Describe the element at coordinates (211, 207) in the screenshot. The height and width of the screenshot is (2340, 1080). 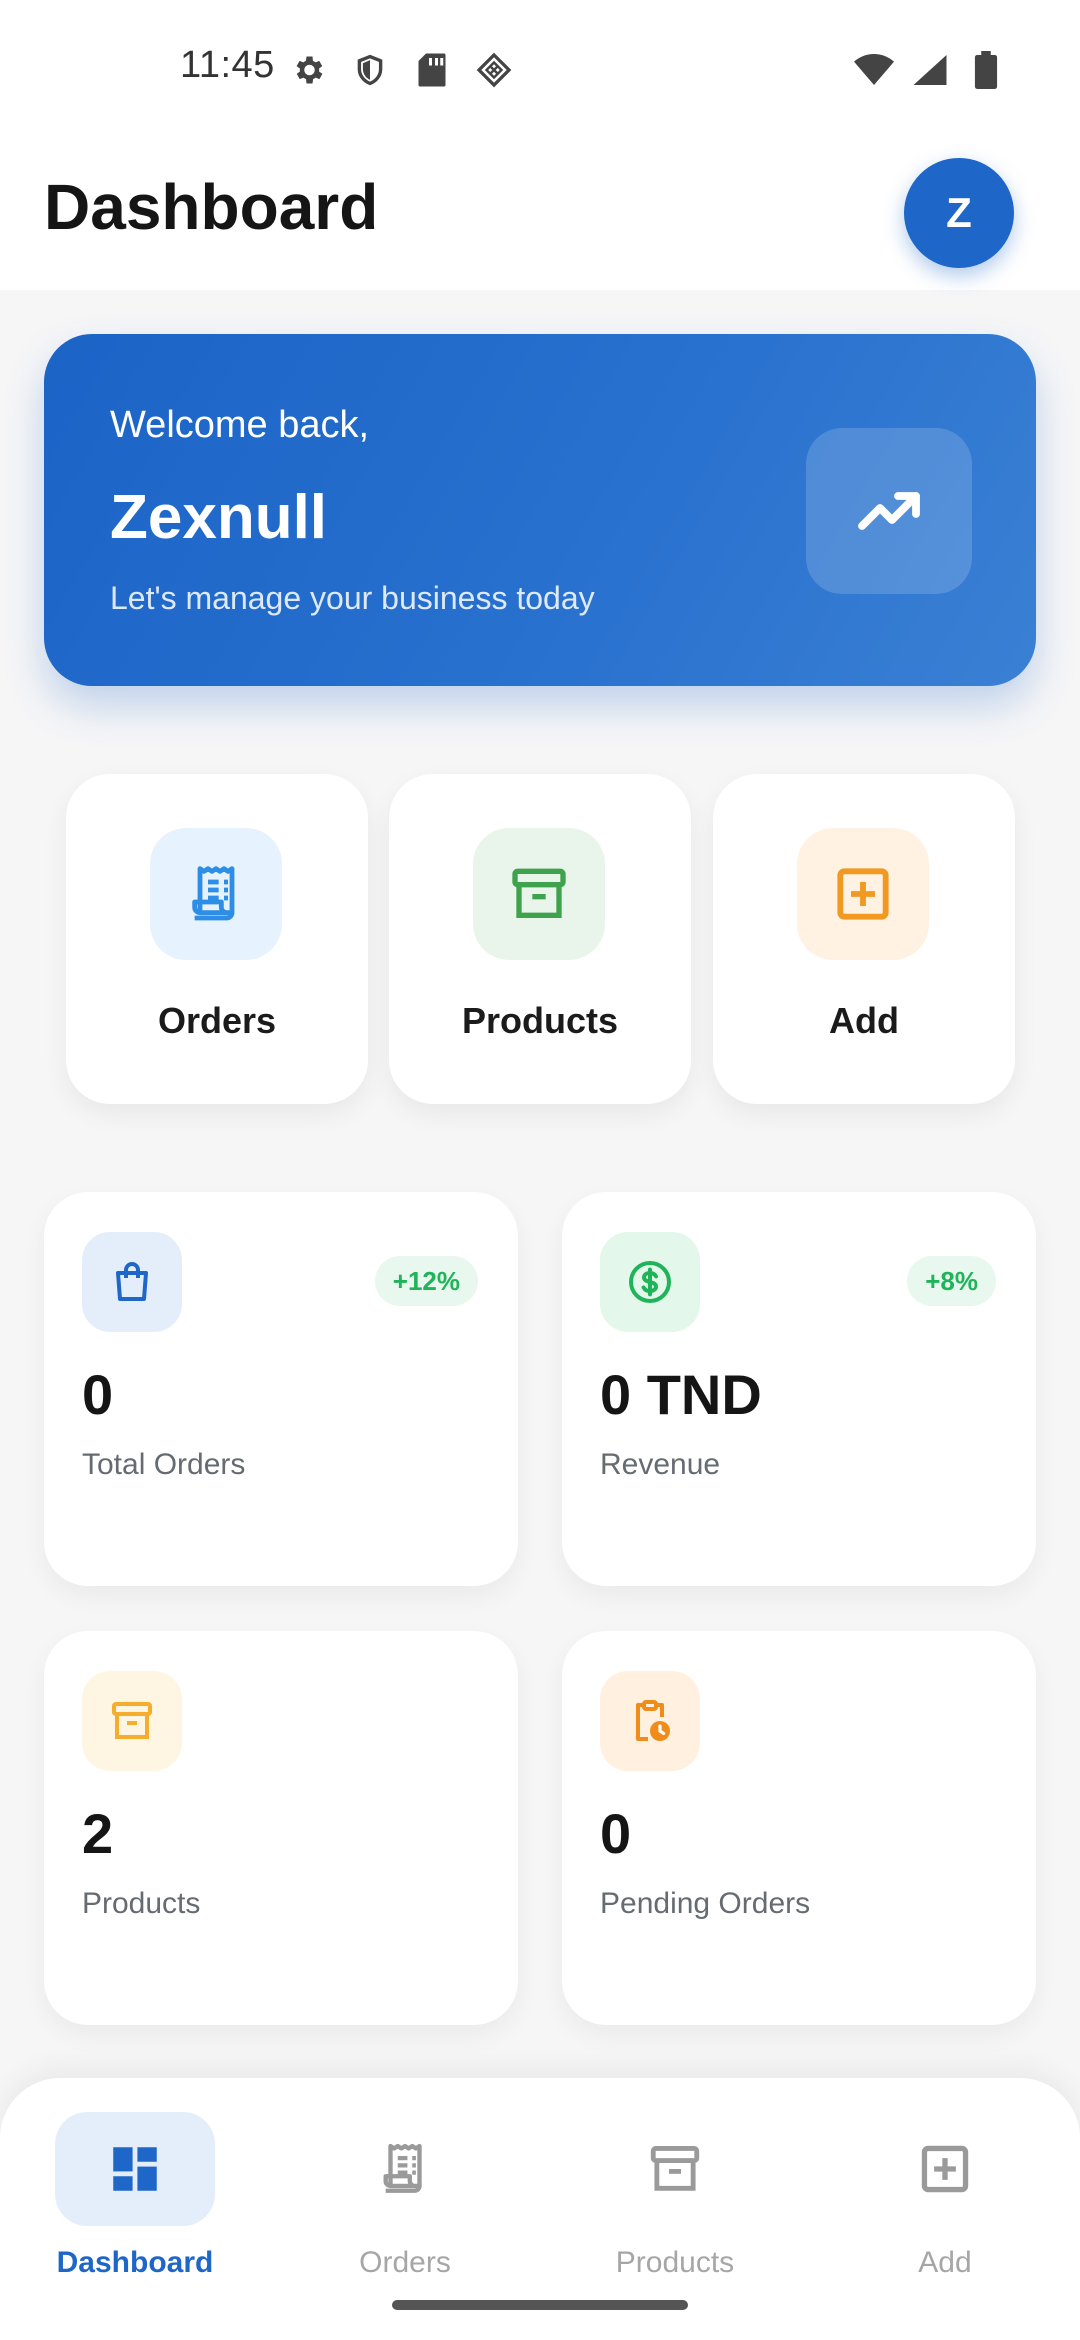
I see `page-title: Dashboard` at that location.